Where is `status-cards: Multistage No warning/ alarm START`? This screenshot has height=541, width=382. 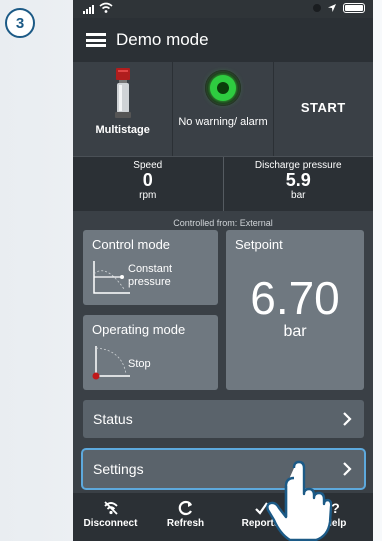 status-cards: Multistage No warning/ alarm START is located at coordinates (223, 109).